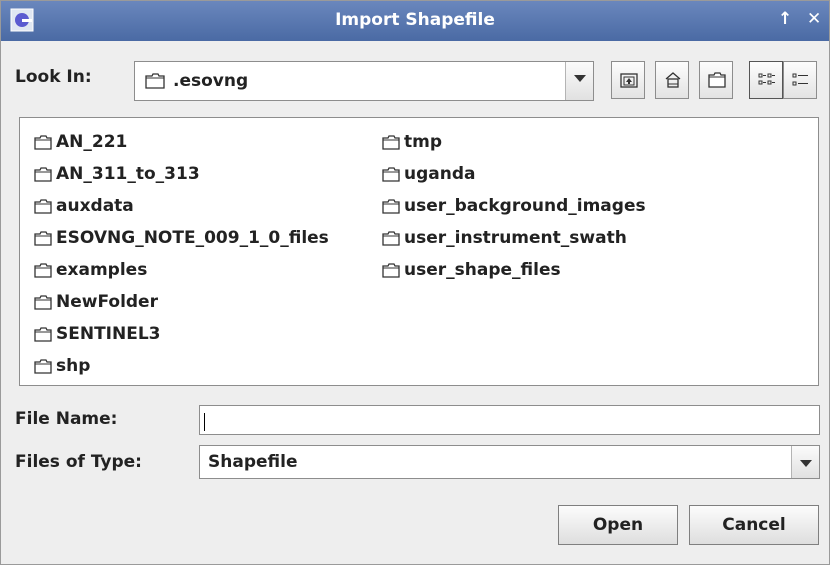  What do you see at coordinates (423, 142) in the screenshot?
I see `file-name: tmp` at bounding box center [423, 142].